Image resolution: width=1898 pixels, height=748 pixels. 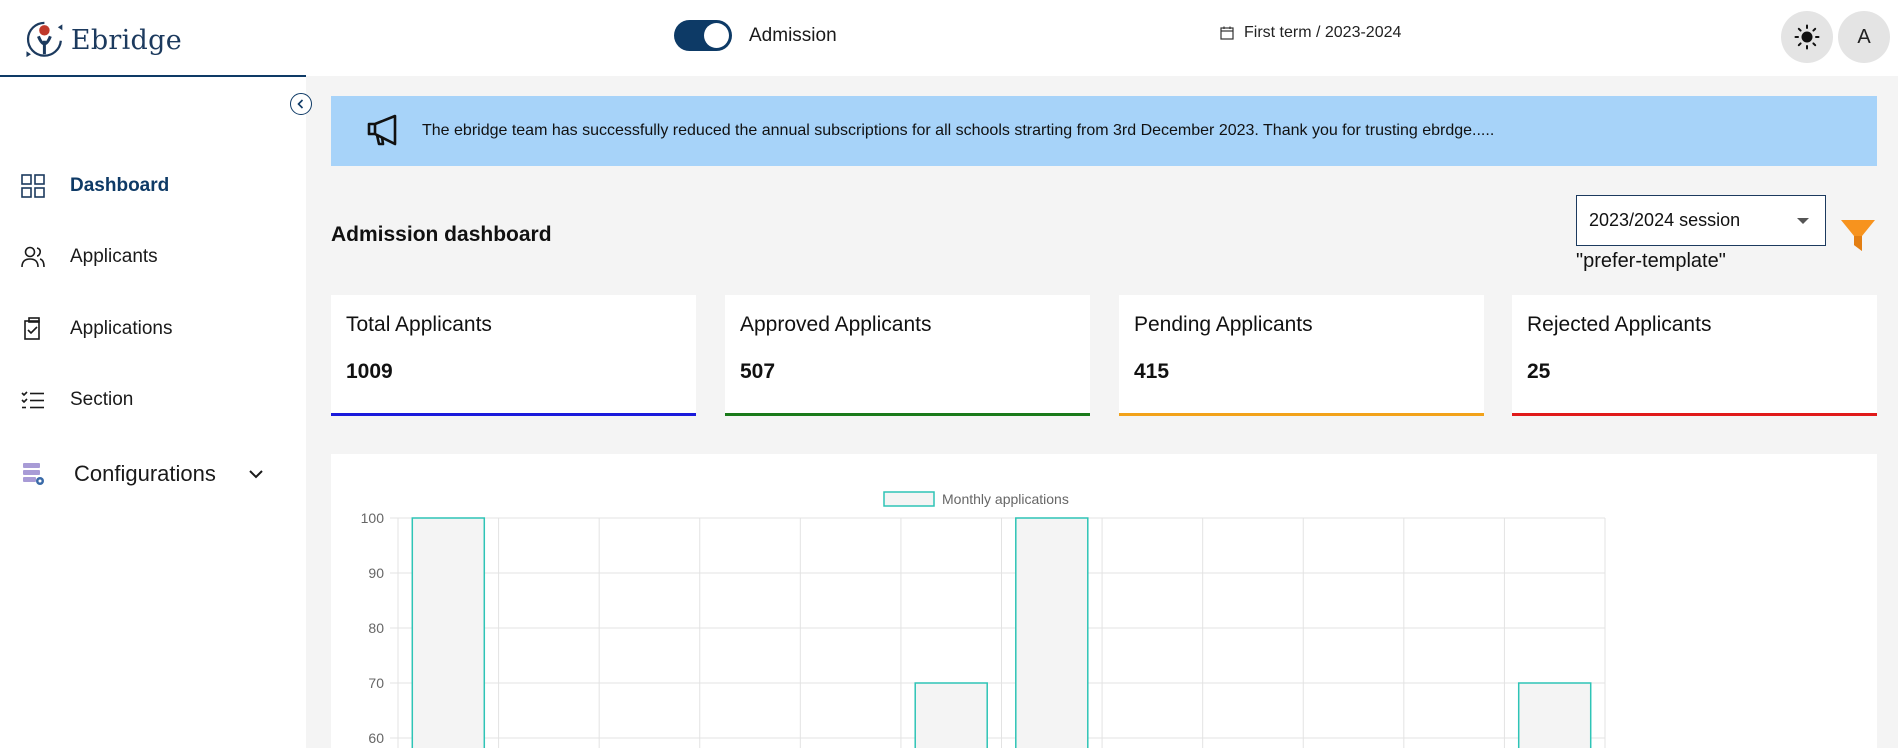 What do you see at coordinates (369, 371) in the screenshot?
I see `stat-card-value: 1009` at bounding box center [369, 371].